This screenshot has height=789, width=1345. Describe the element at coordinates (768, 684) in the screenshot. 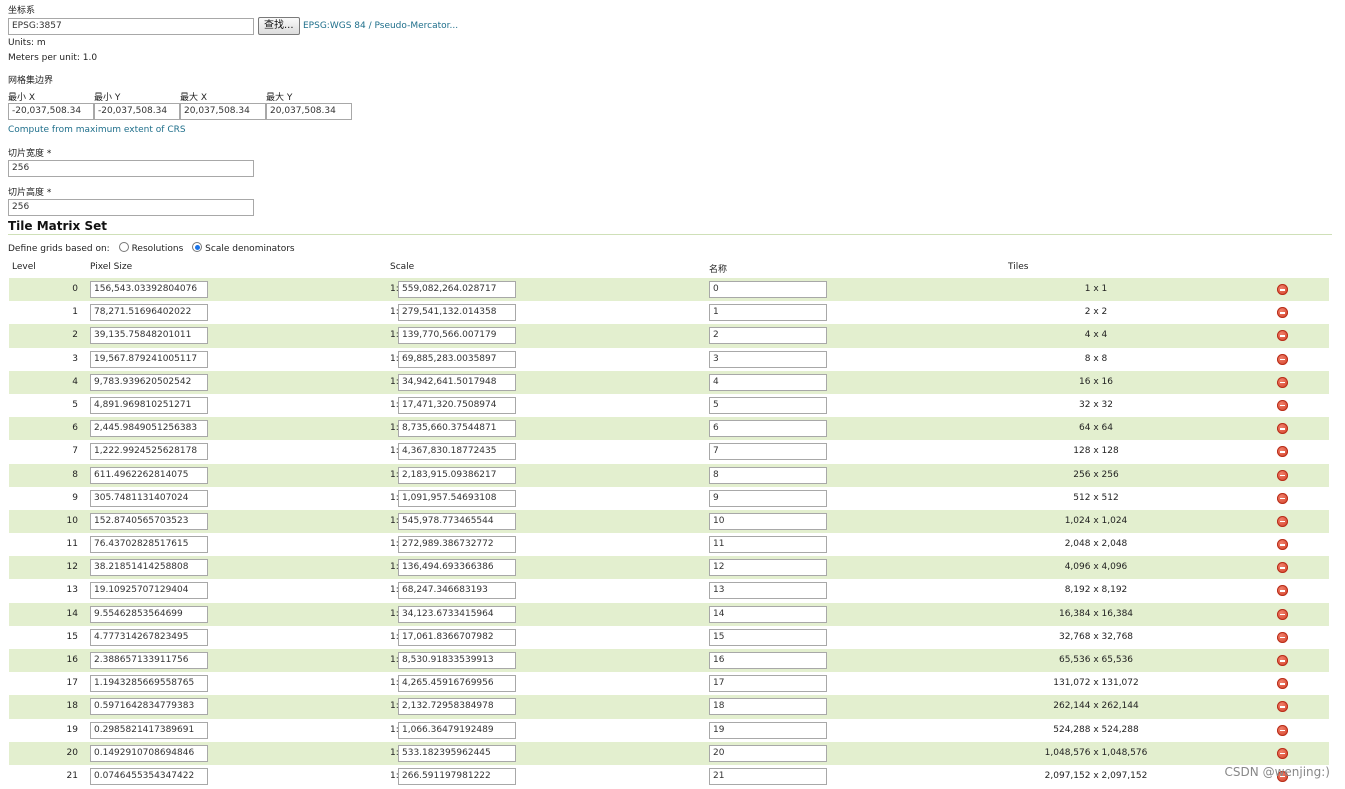

I see `name-input: 17` at that location.